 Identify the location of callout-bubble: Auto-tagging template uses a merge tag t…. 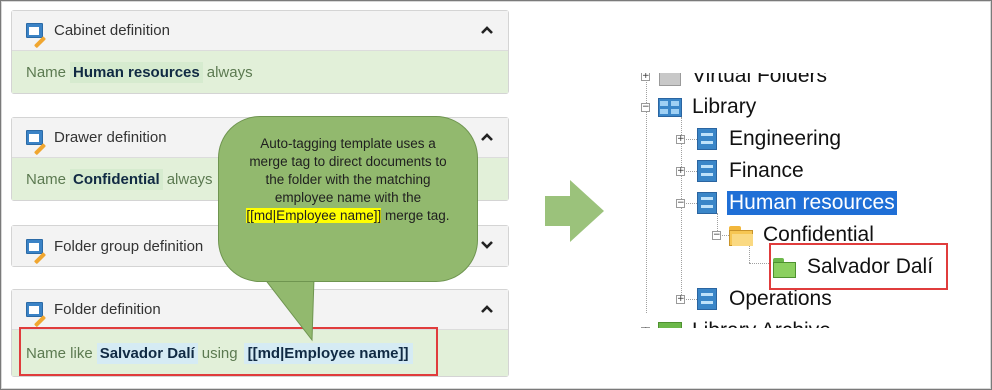
(348, 199).